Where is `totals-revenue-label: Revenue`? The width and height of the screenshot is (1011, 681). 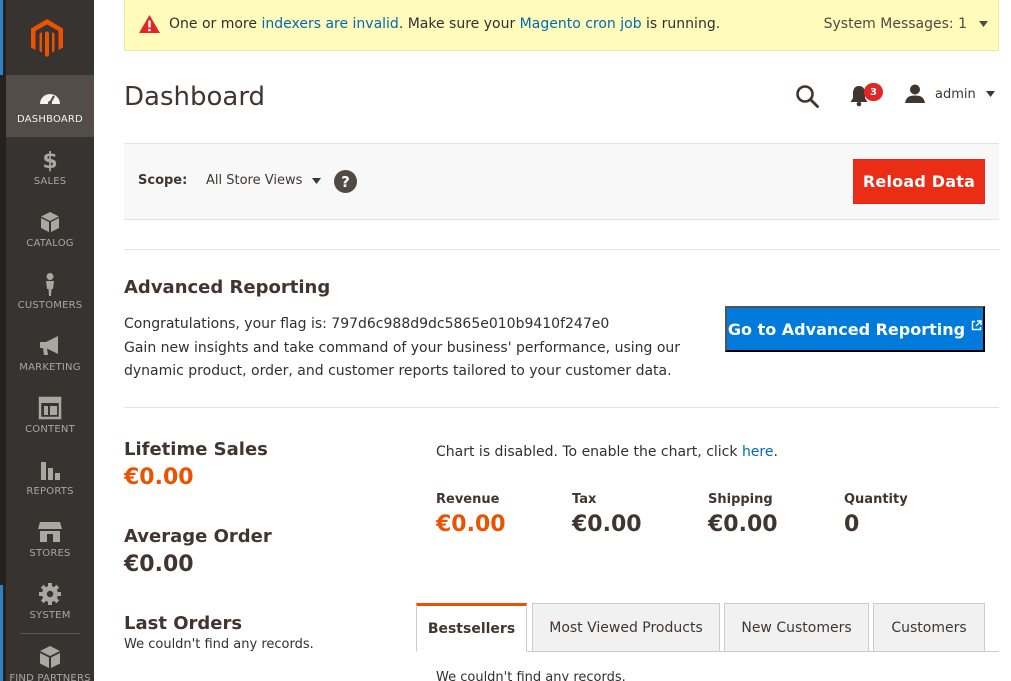
totals-revenue-label: Revenue is located at coordinates (468, 499).